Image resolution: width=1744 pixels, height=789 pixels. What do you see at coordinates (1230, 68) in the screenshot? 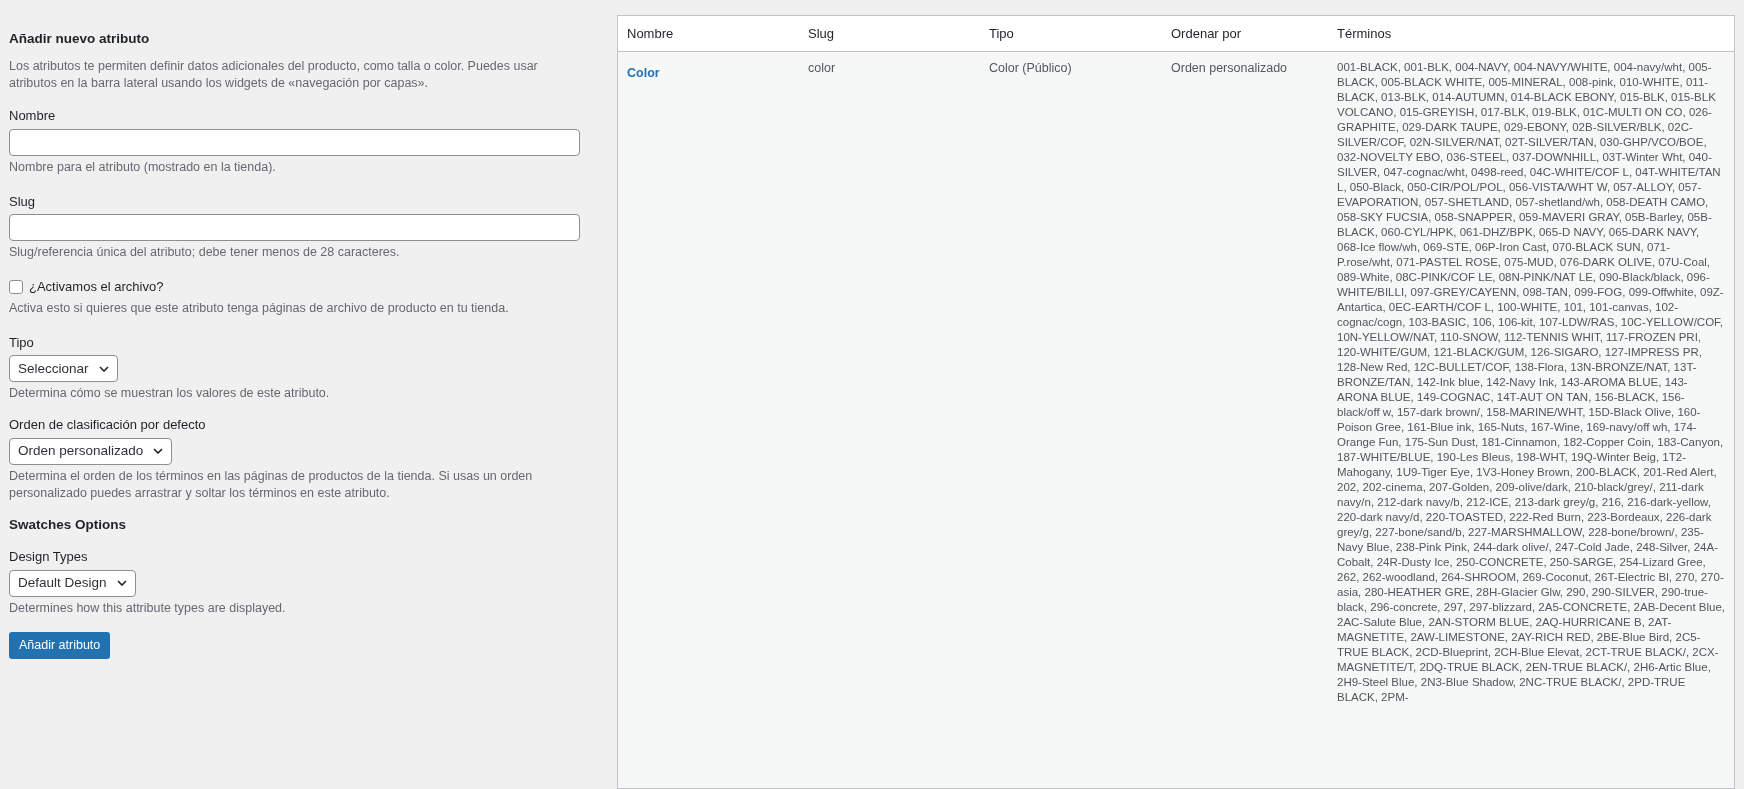
I see `table-cell-text: Orden personalizado` at bounding box center [1230, 68].